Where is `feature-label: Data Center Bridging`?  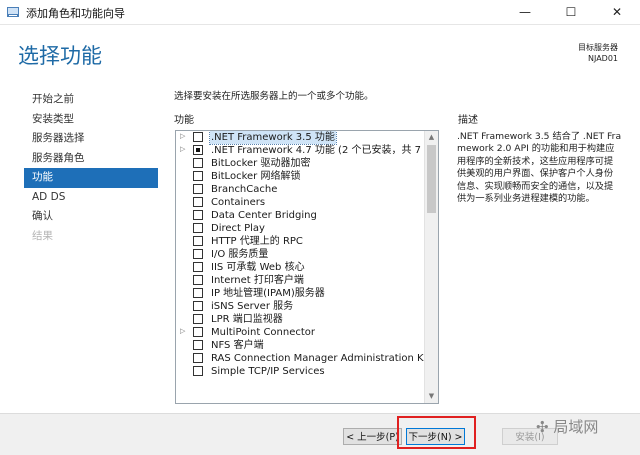 feature-label: Data Center Bridging is located at coordinates (264, 215).